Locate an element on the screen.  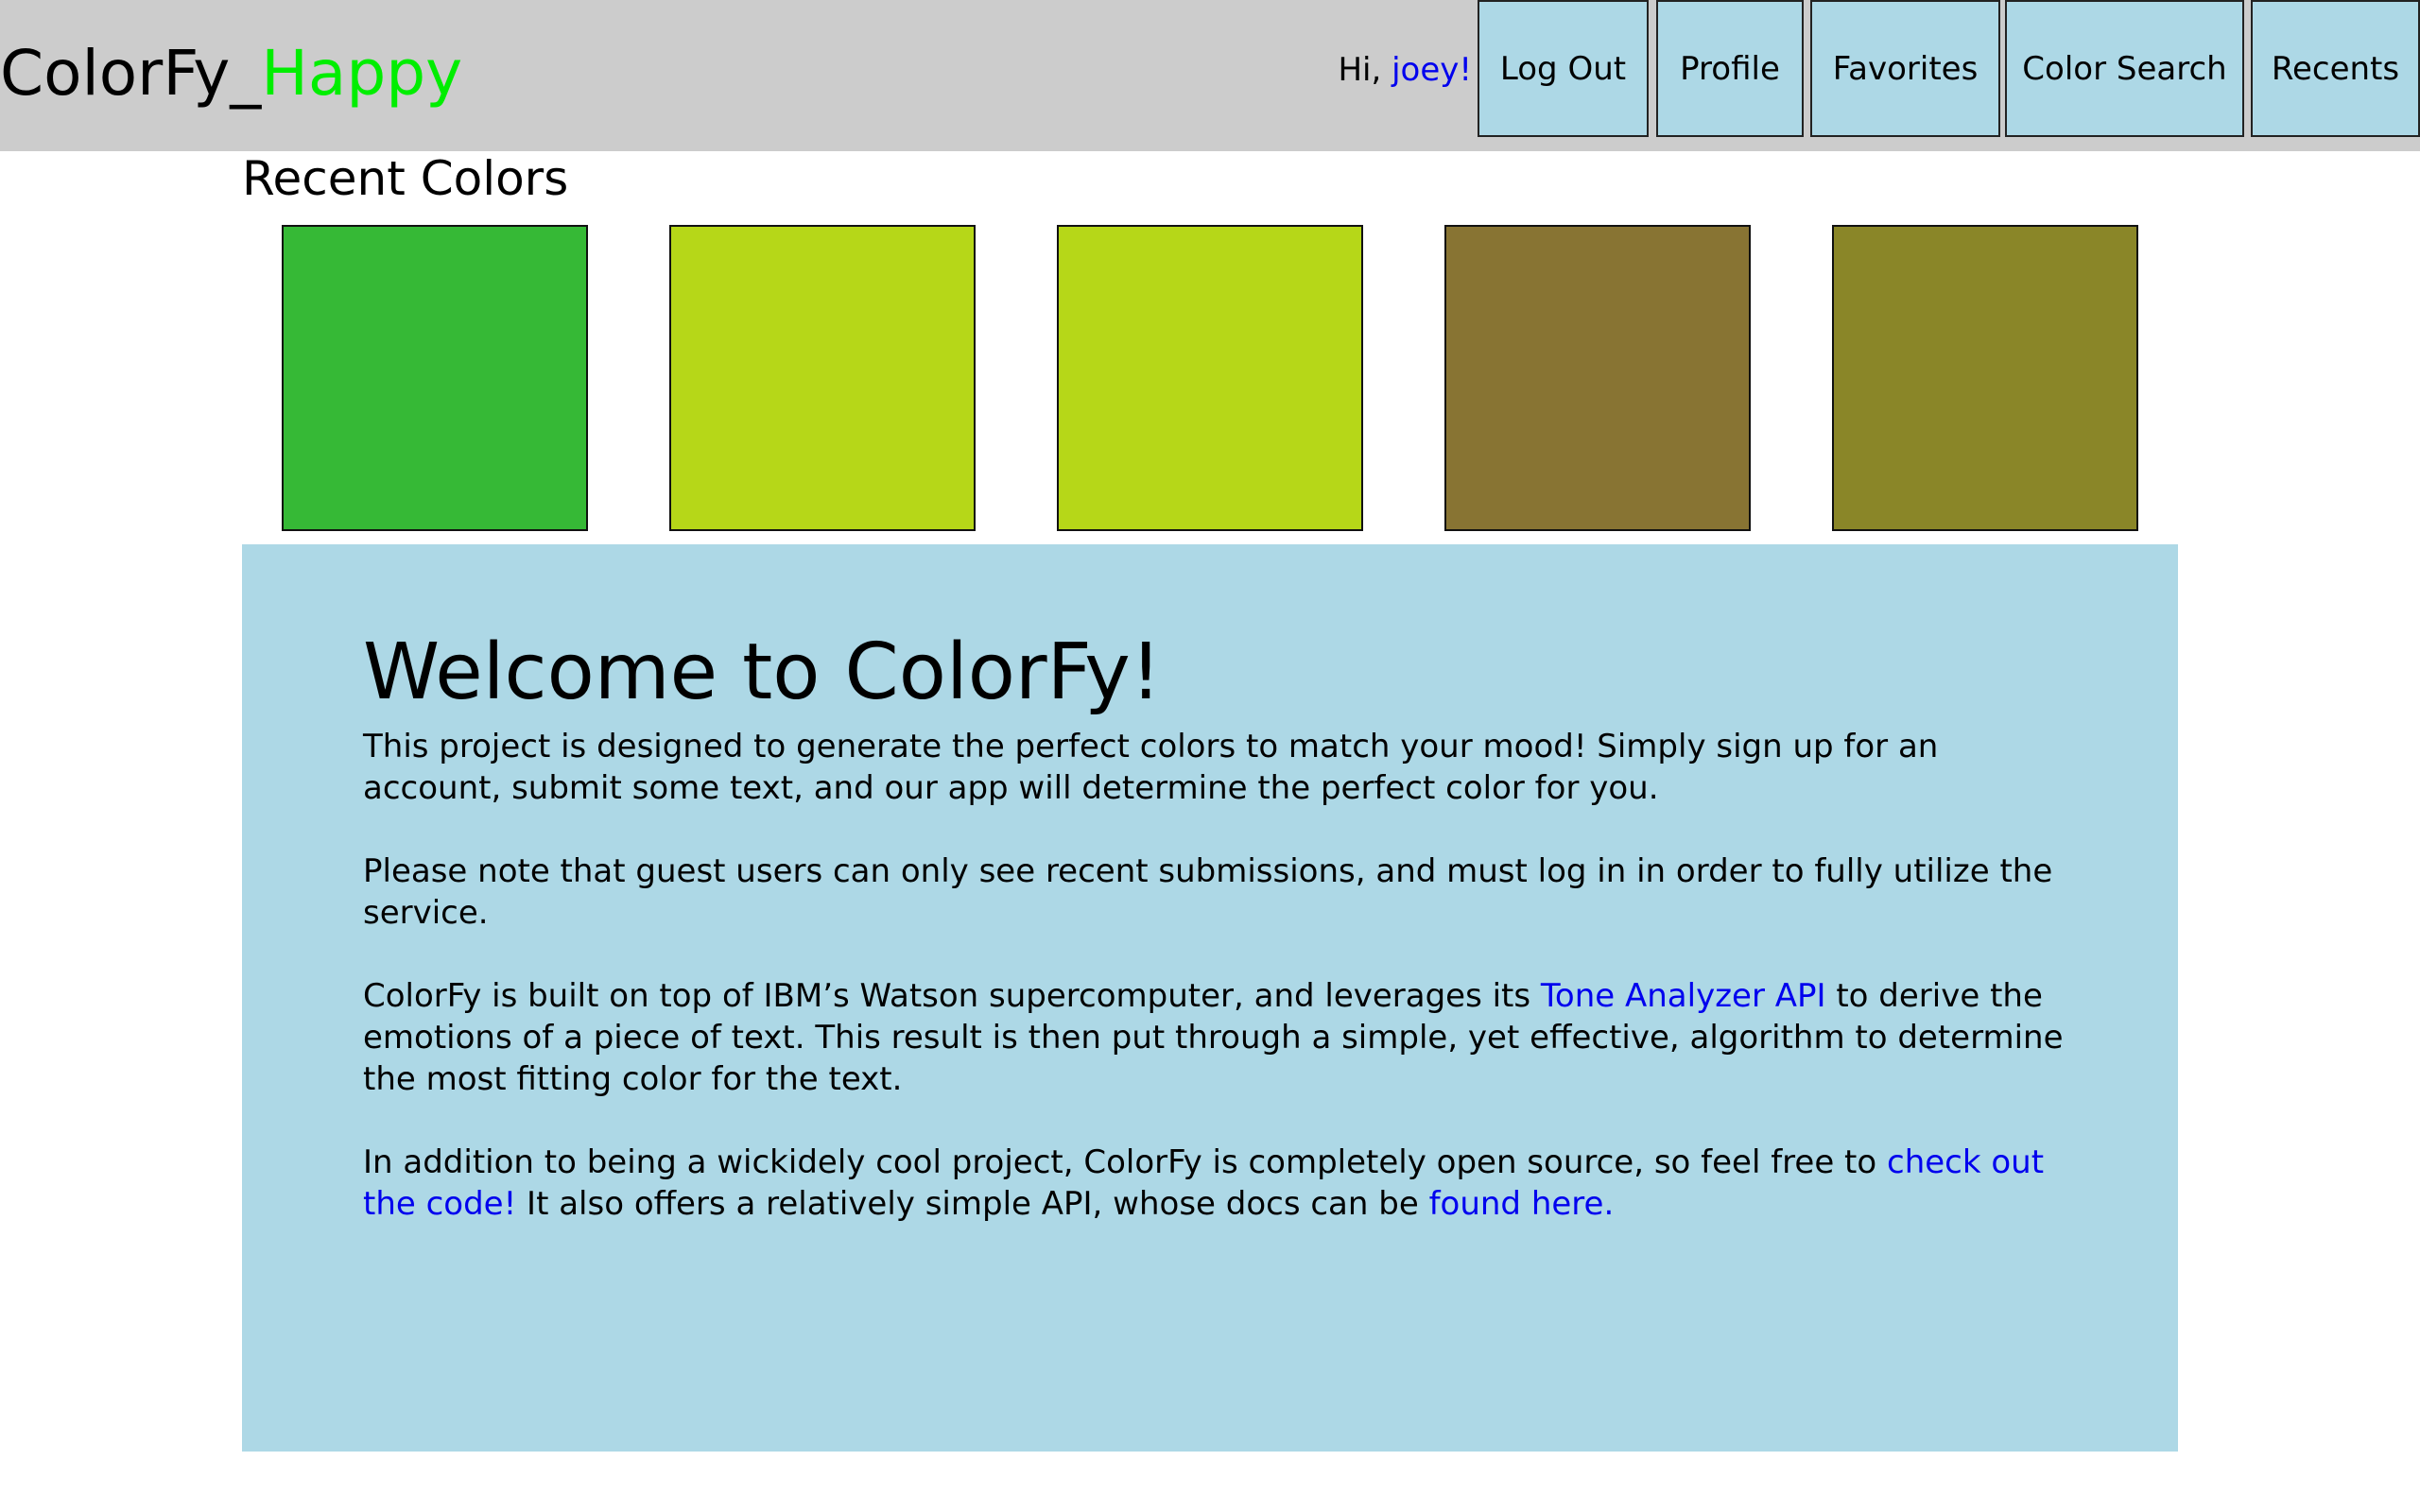
brand-mood: Happy is located at coordinates (362, 73).